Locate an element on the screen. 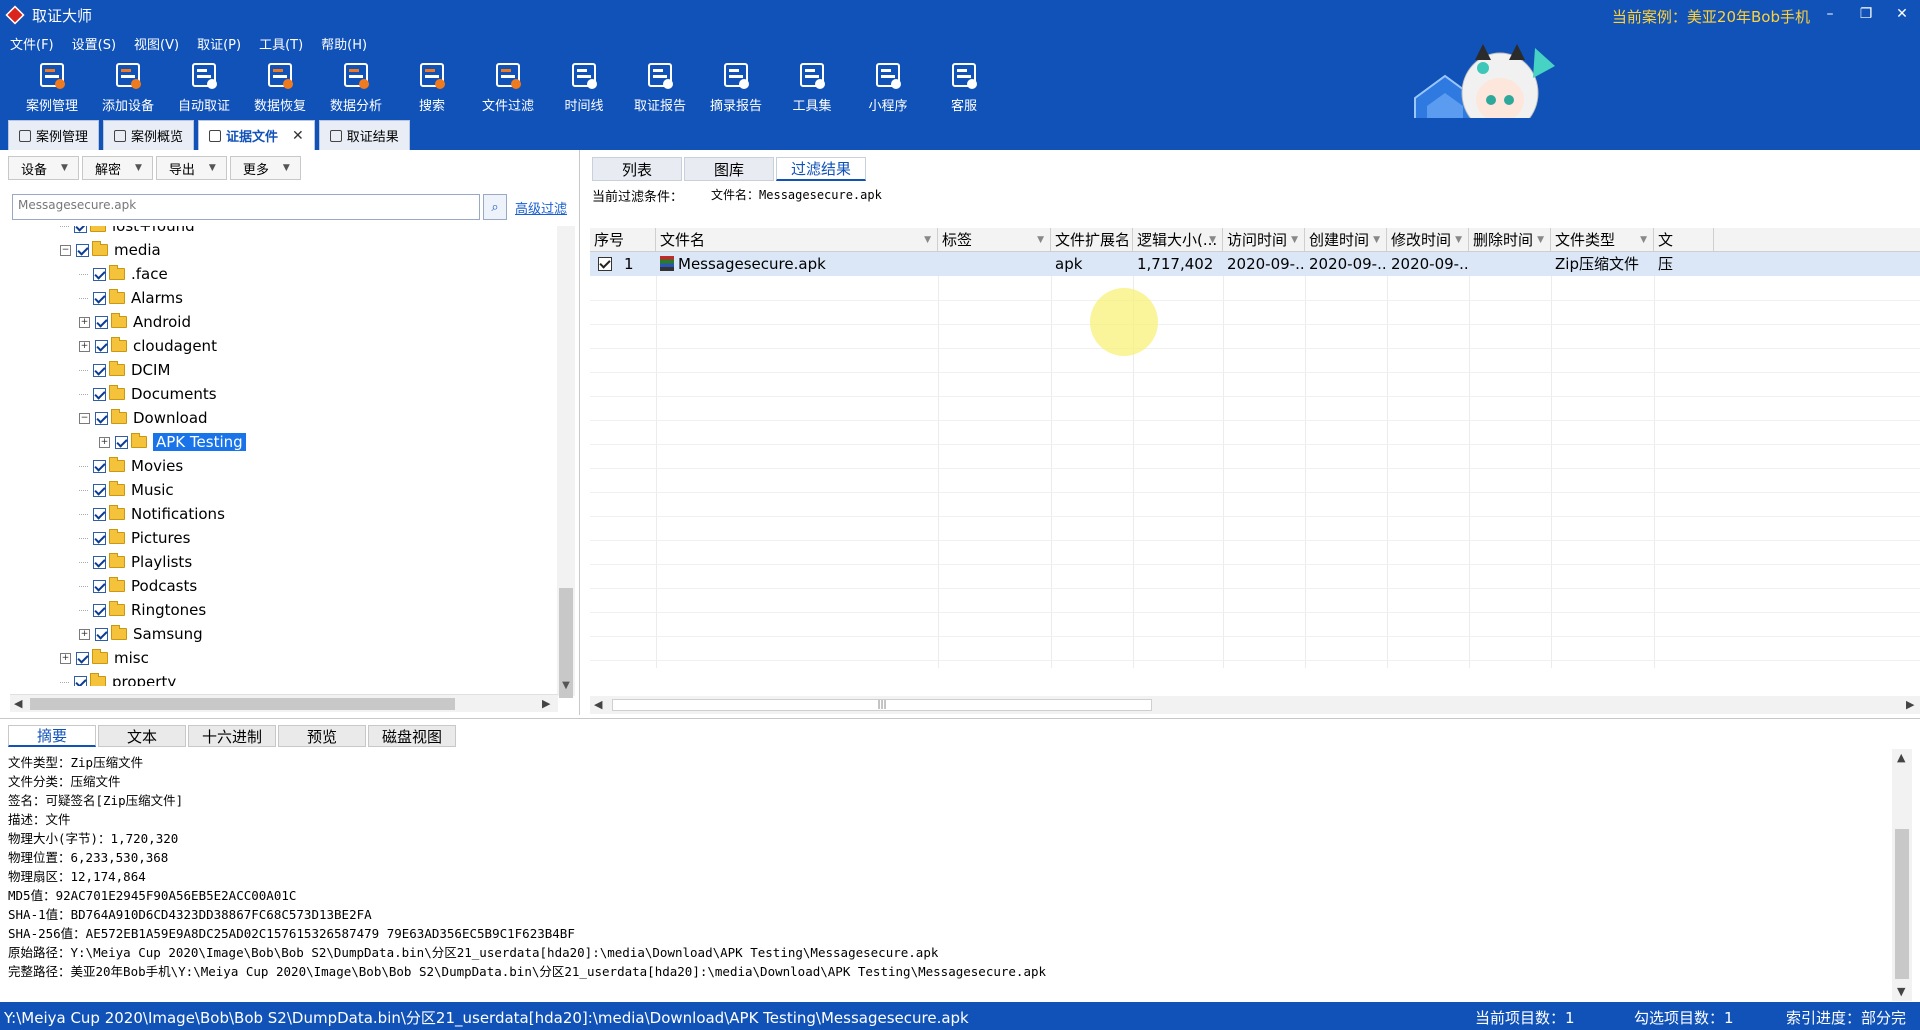  column-header: 文件扩展名 ▼ is located at coordinates (1092, 240).